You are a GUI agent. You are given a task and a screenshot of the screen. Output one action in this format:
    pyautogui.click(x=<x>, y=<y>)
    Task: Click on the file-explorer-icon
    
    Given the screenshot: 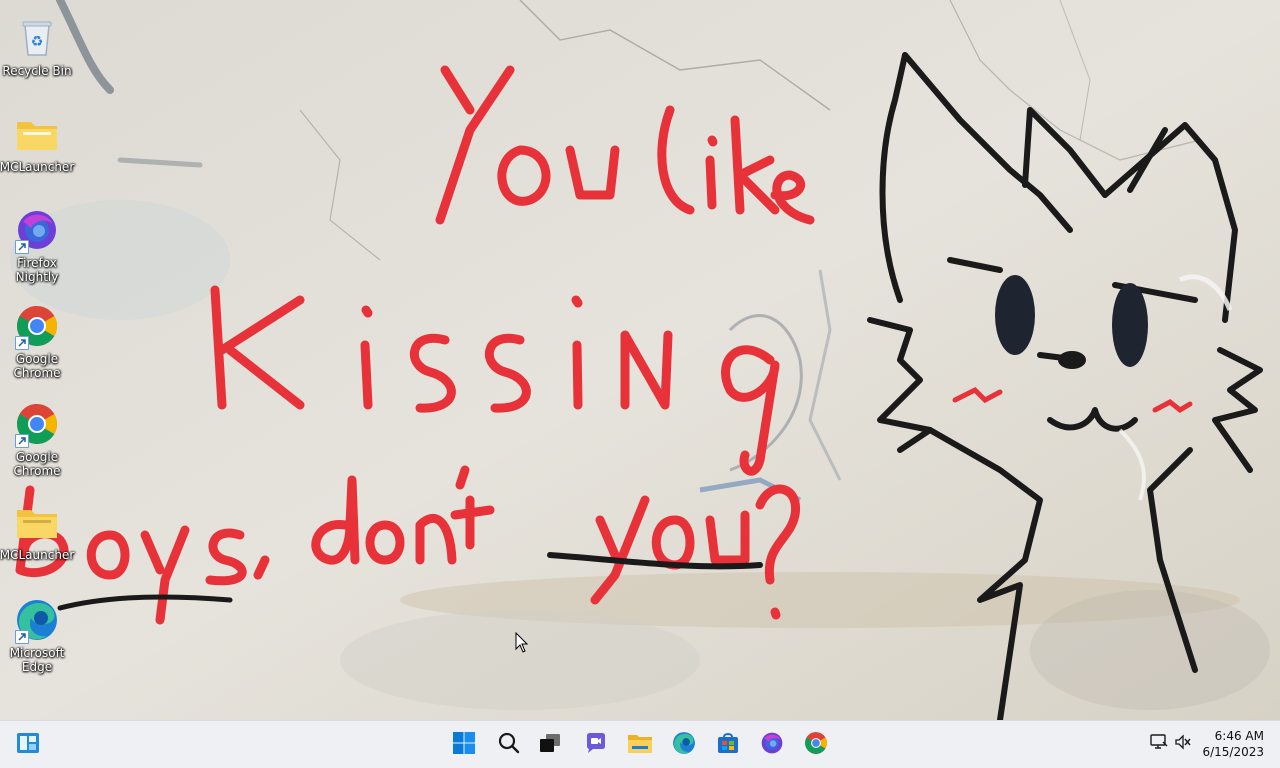 What is the action you would take?
    pyautogui.click(x=640, y=745)
    